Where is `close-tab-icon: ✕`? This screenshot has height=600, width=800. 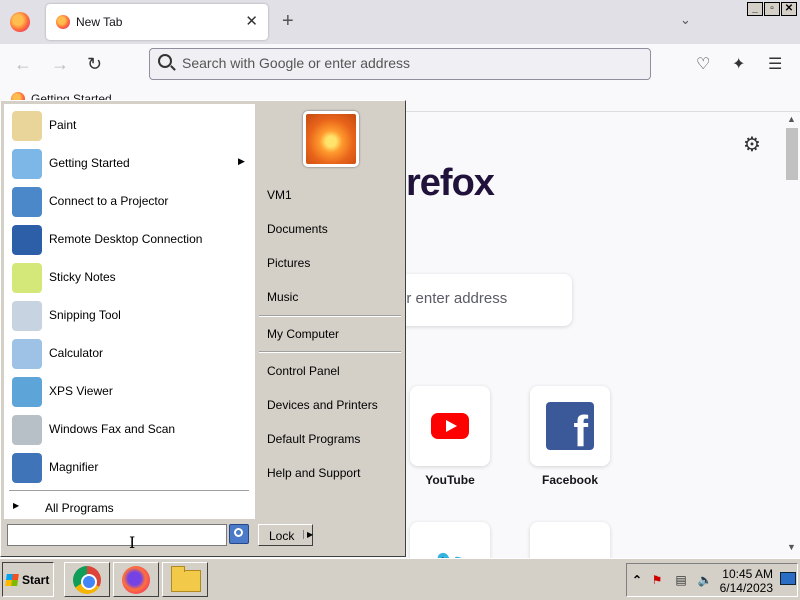 close-tab-icon: ✕ is located at coordinates (251, 21).